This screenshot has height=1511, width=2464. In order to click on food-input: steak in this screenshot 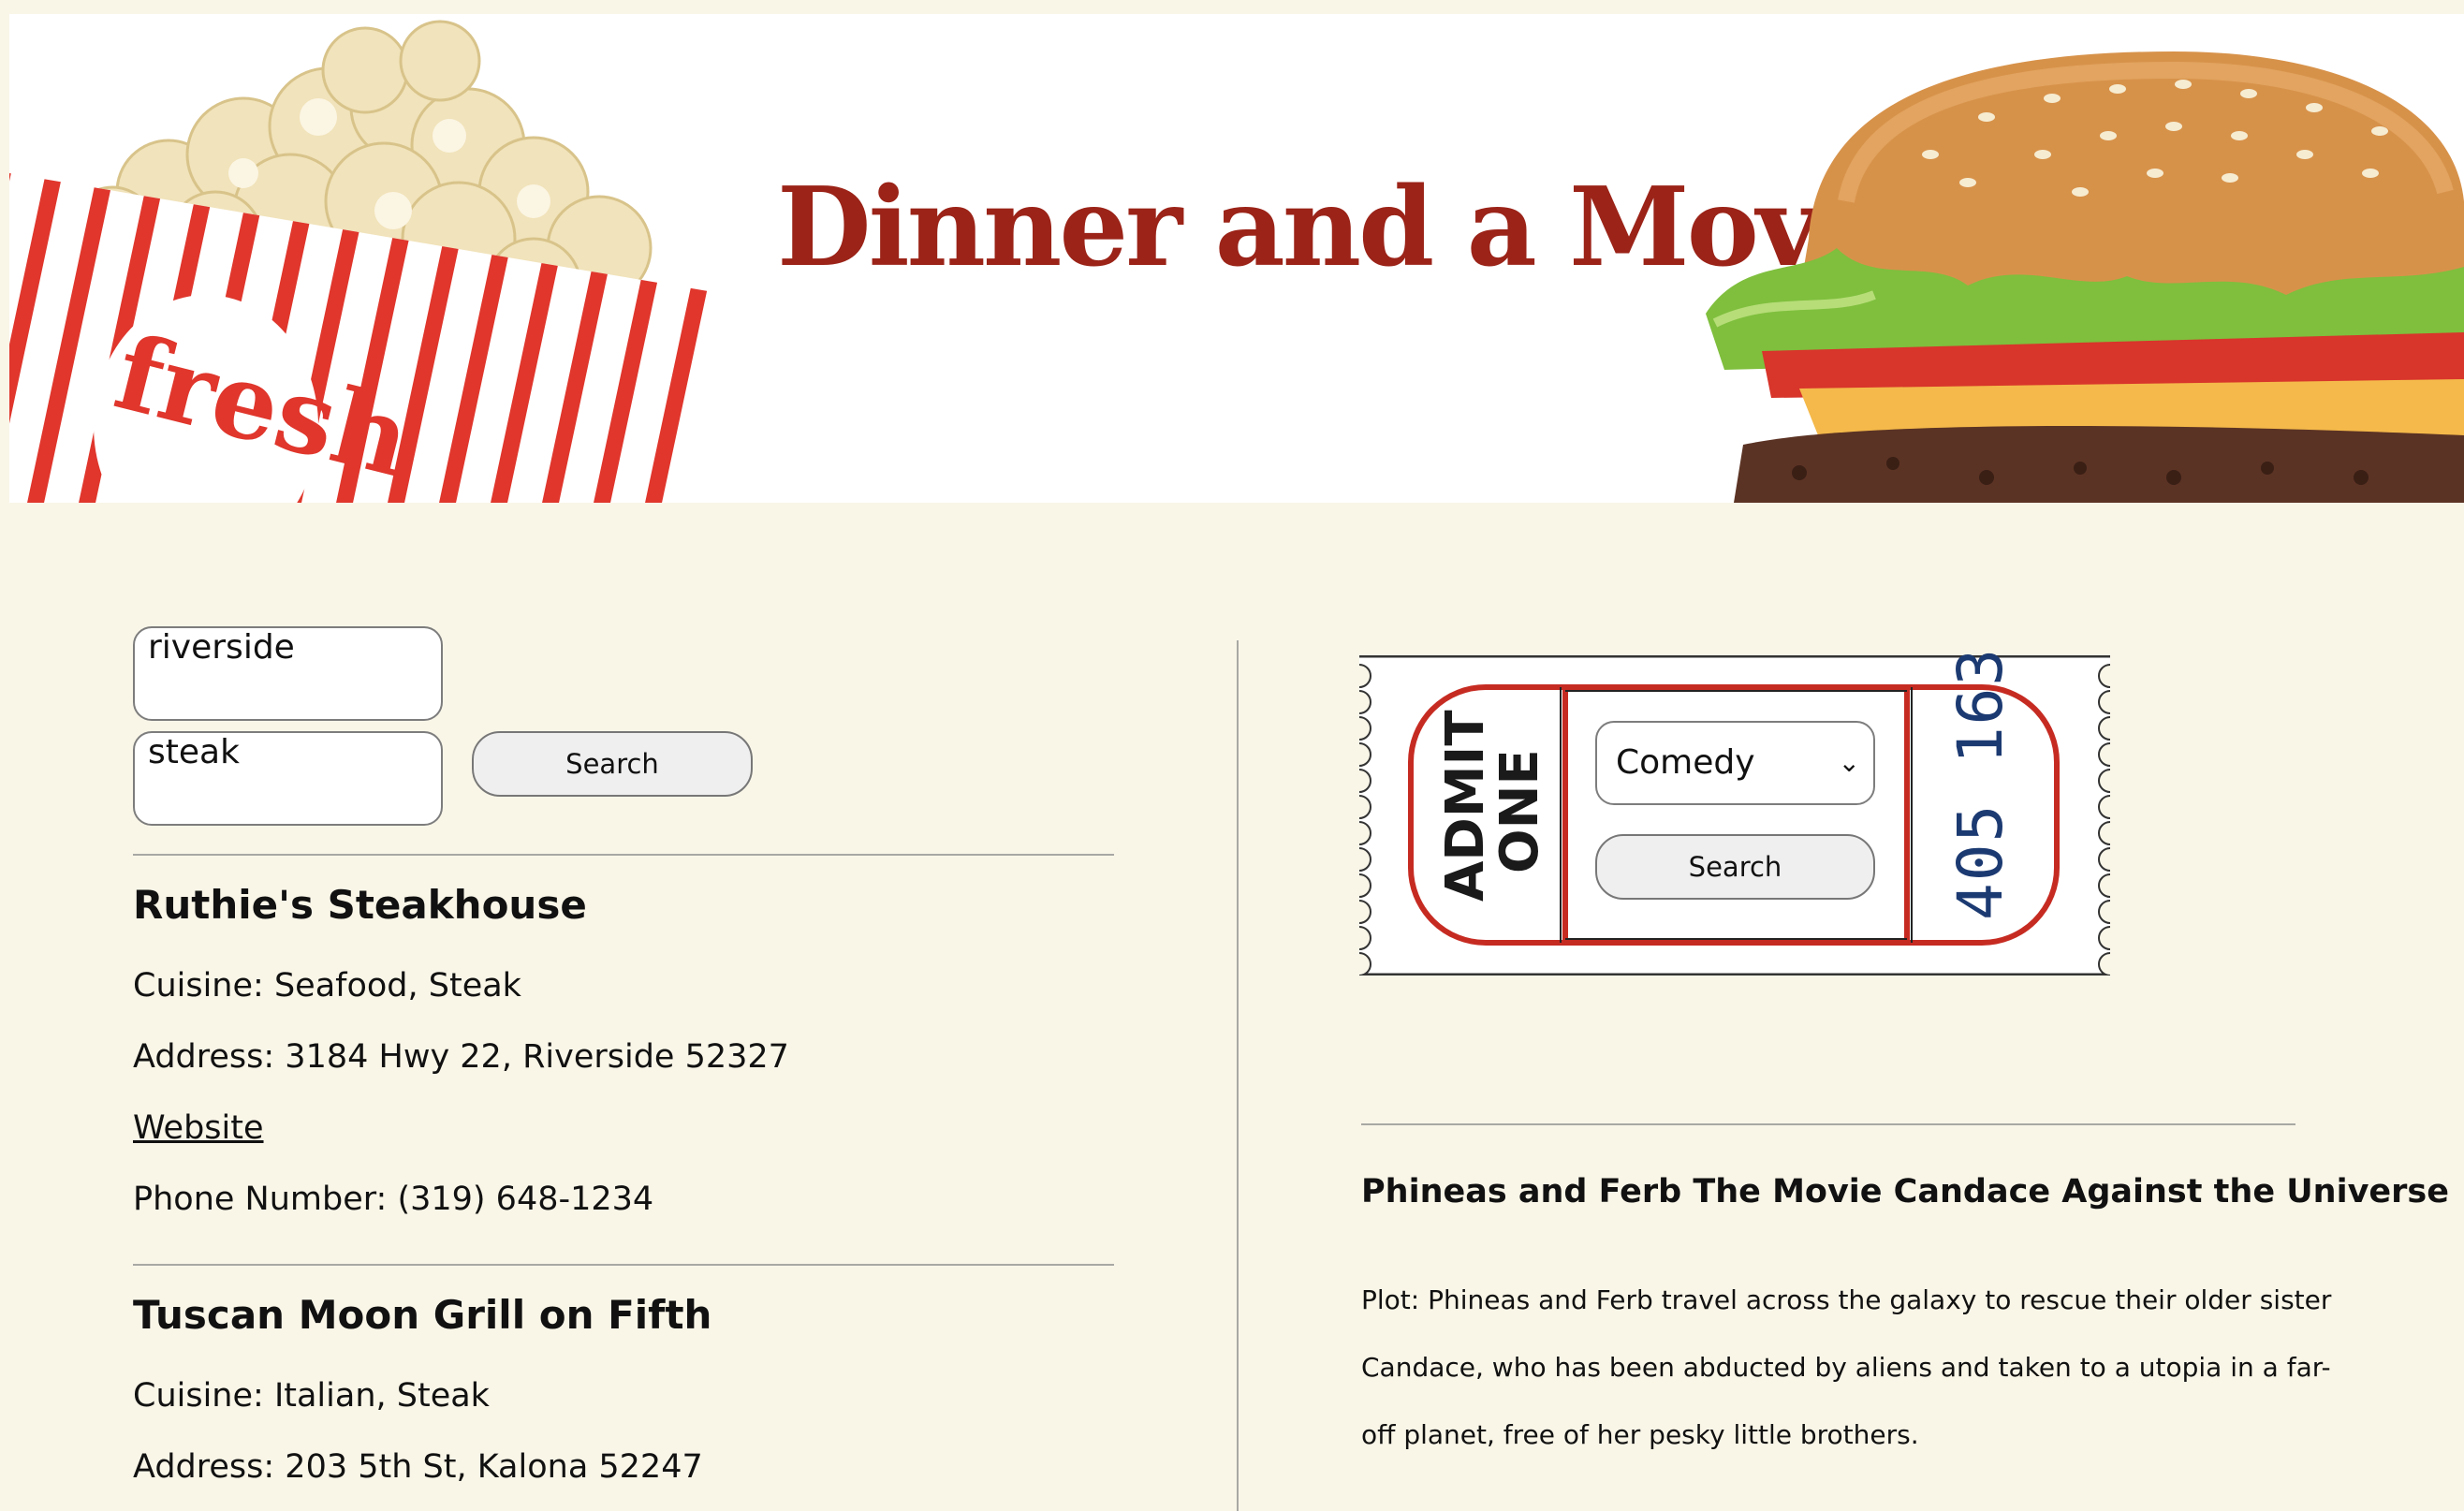, I will do `click(288, 778)`.